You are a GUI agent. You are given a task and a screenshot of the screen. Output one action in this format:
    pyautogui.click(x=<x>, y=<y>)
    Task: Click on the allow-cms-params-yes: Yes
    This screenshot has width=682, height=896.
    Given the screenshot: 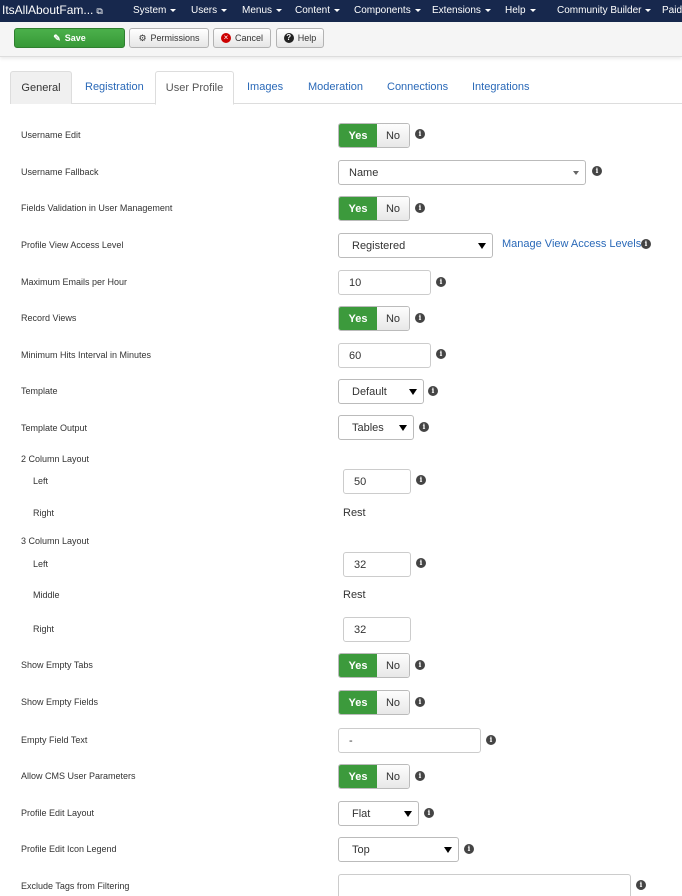 What is the action you would take?
    pyautogui.click(x=358, y=776)
    